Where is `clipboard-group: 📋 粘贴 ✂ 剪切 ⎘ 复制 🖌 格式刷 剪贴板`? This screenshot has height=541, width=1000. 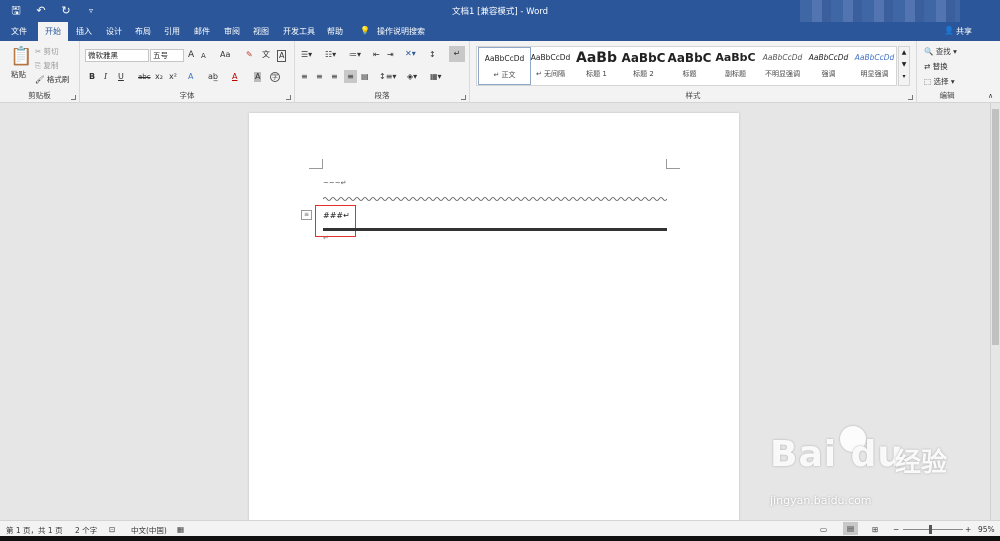
clipboard-group: 📋 粘贴 ✂ 剪切 ⎘ 复制 🖌 格式刷 剪贴板 is located at coordinates (40, 72).